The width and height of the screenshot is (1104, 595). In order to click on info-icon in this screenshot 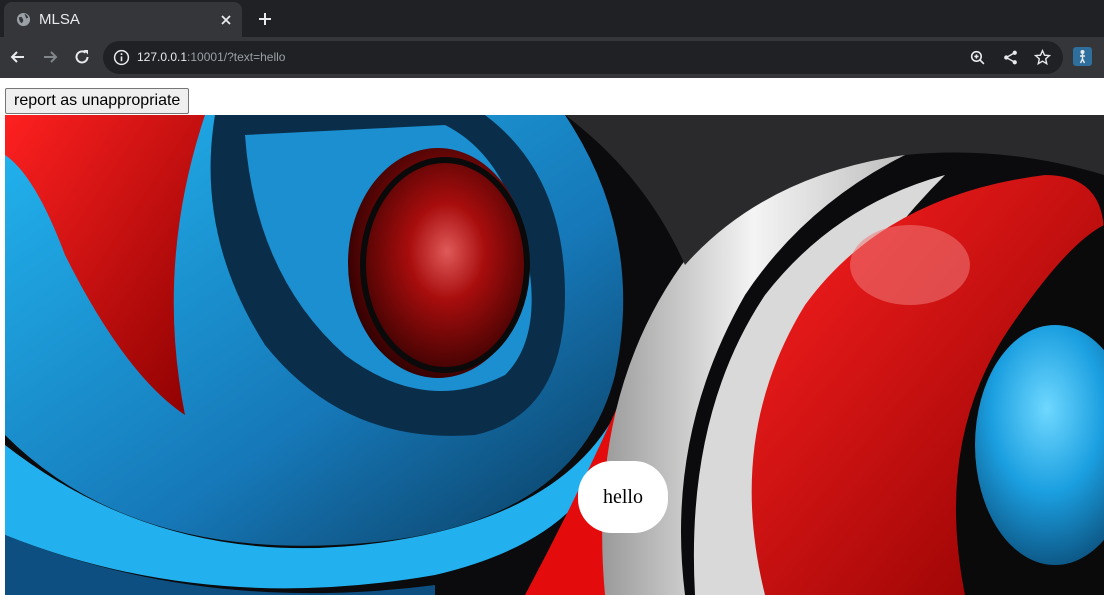, I will do `click(121, 57)`.